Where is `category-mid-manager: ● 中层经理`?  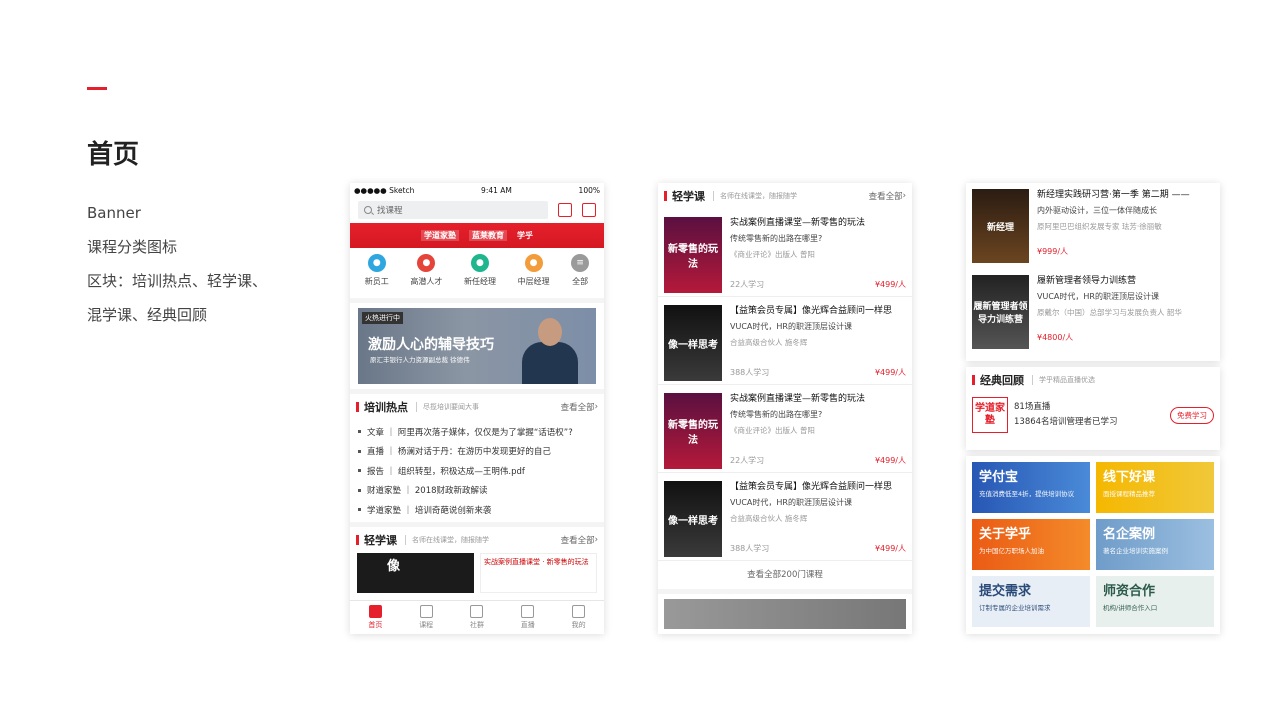
category-mid-manager: ● 中层经理 is located at coordinates (534, 276).